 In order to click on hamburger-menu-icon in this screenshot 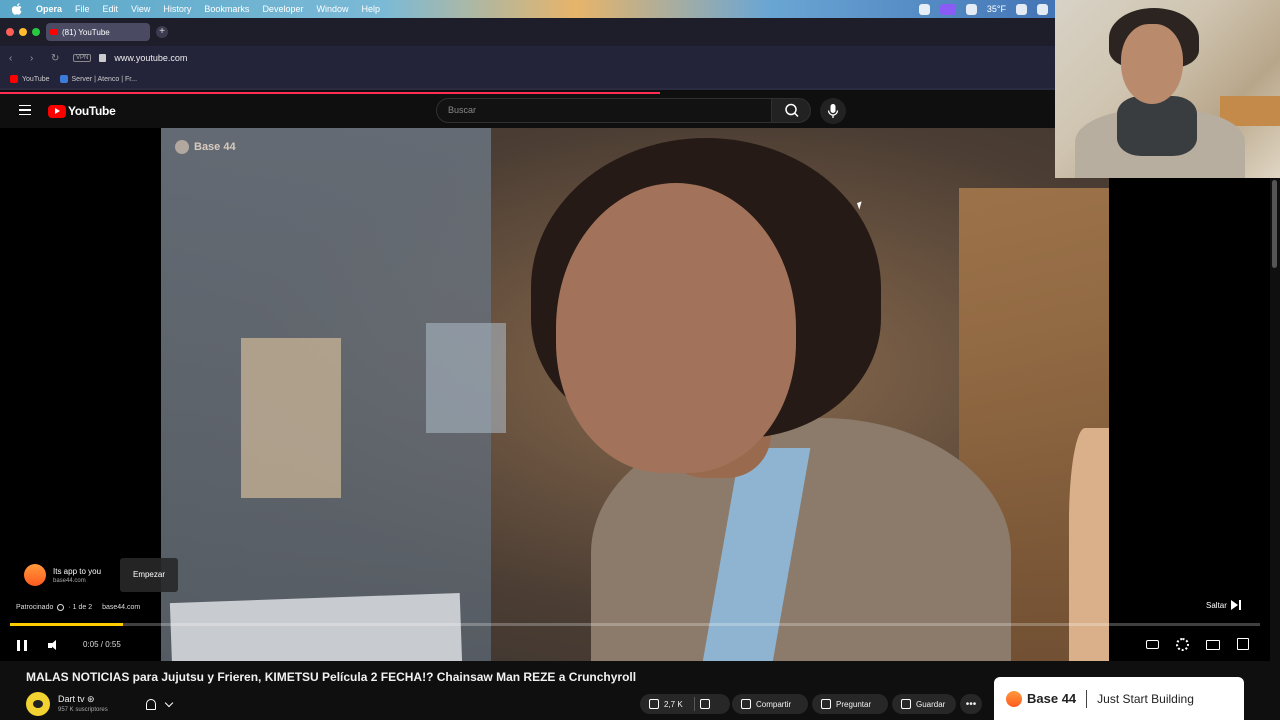, I will do `click(25, 110)`.